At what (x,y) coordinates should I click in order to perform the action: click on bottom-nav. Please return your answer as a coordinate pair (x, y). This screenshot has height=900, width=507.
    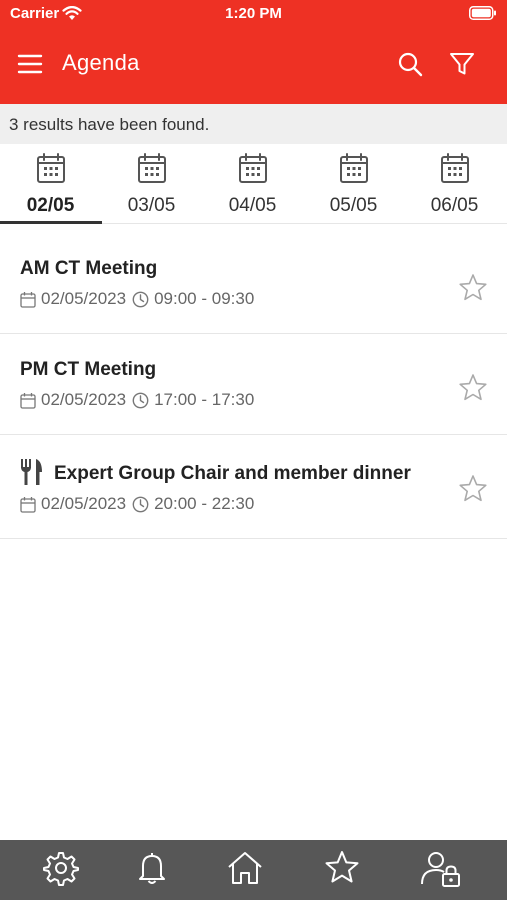
    Looking at the image, I should click on (253, 870).